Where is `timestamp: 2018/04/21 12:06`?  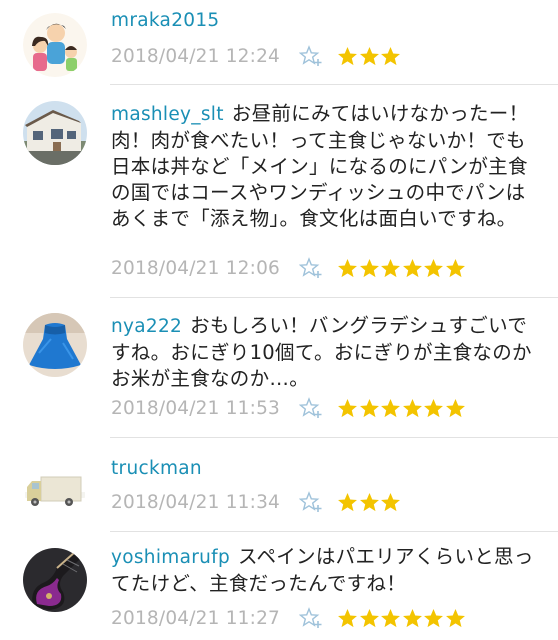
timestamp: 2018/04/21 12:06 is located at coordinates (196, 268).